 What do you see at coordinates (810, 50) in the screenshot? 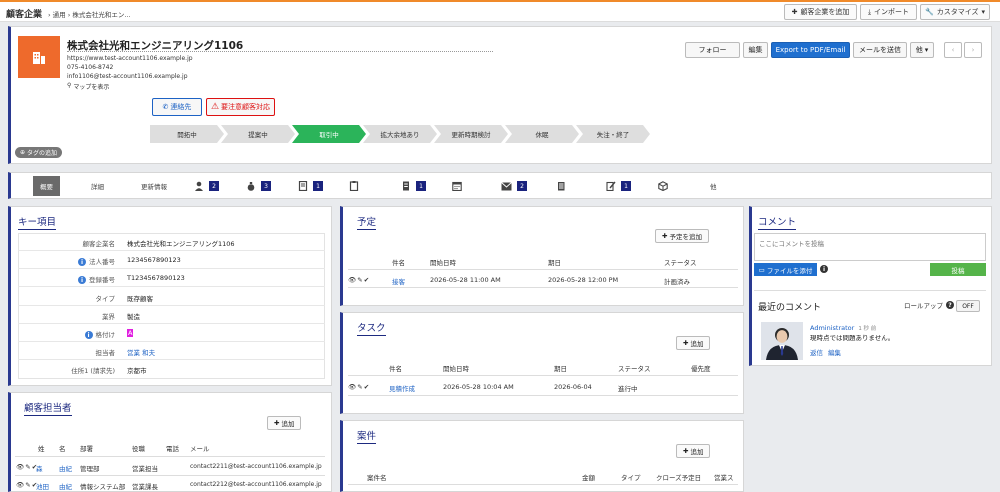
I see `export-pdf-button: Export to PDF/Email` at bounding box center [810, 50].